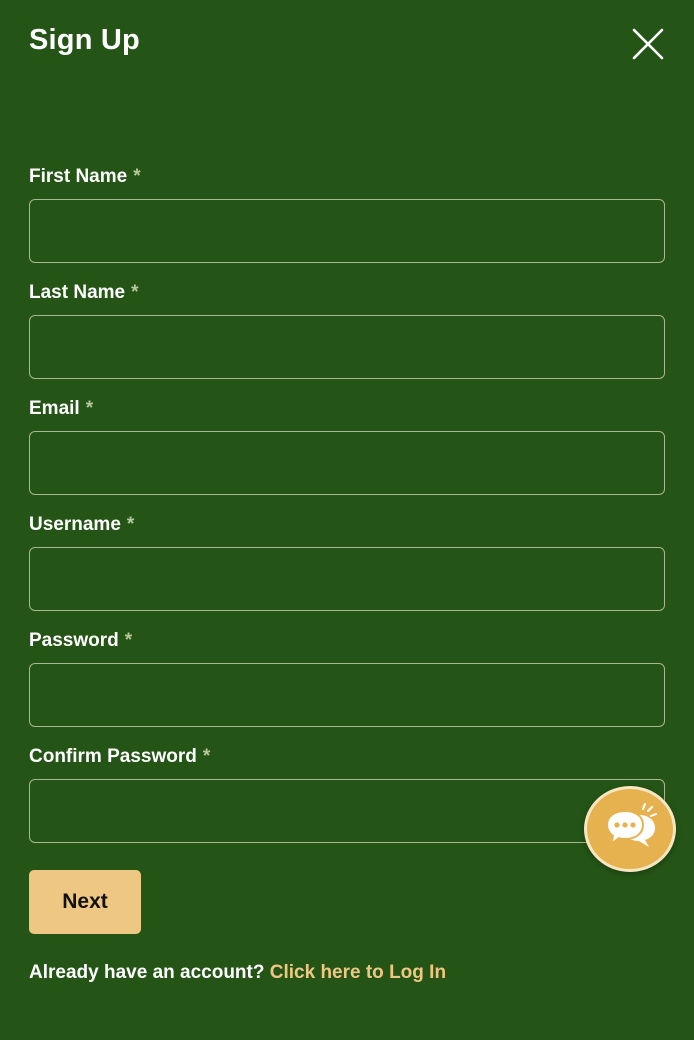 The height and width of the screenshot is (1040, 694). What do you see at coordinates (631, 825) in the screenshot?
I see `chat-bubbles-icon` at bounding box center [631, 825].